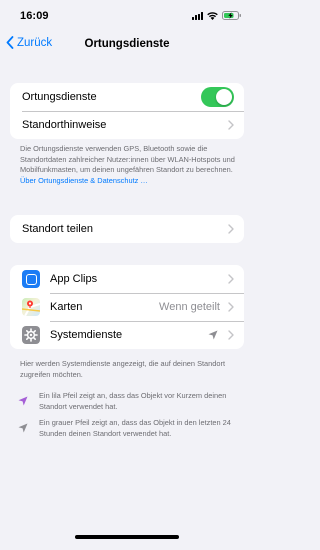  I want to click on permission-value: Wenn geteilt, so click(189, 307).